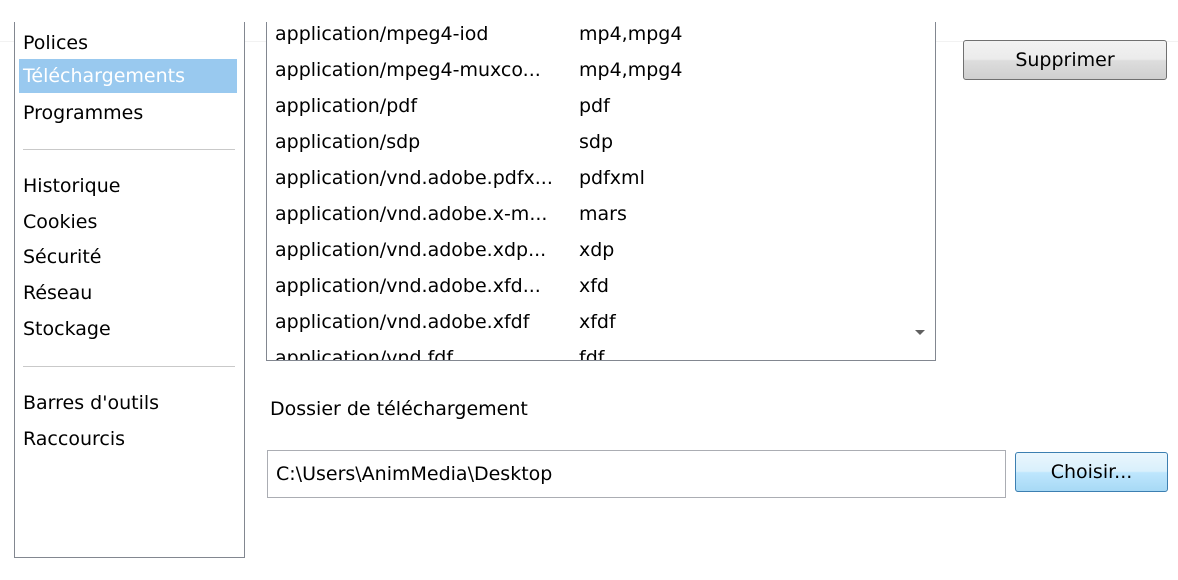 The width and height of the screenshot is (1178, 580). I want to click on scroll-down-icon, so click(920, 332).